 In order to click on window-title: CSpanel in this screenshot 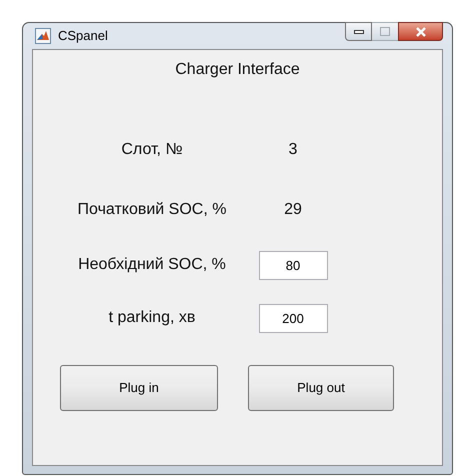, I will do `click(83, 36)`.